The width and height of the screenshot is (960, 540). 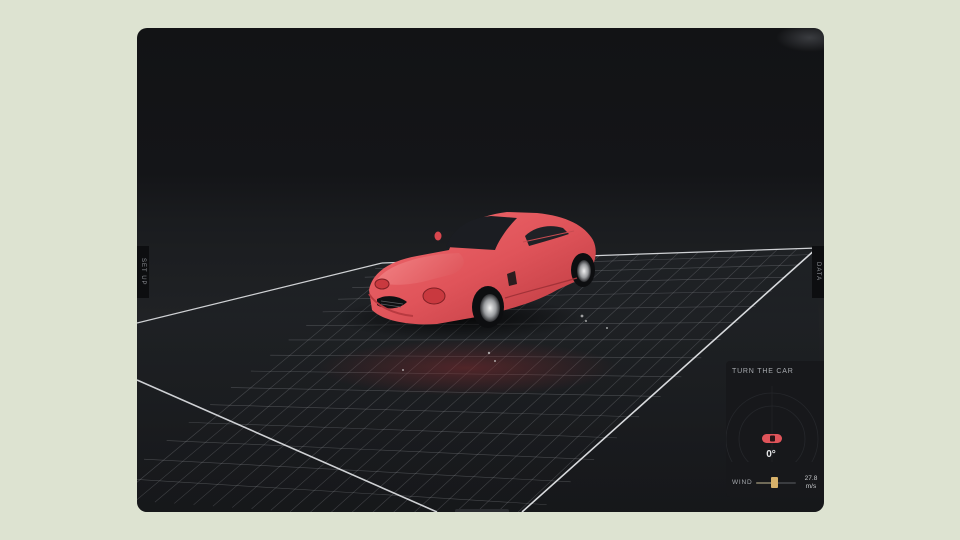 I want to click on wind-label: WIND, so click(x=742, y=482).